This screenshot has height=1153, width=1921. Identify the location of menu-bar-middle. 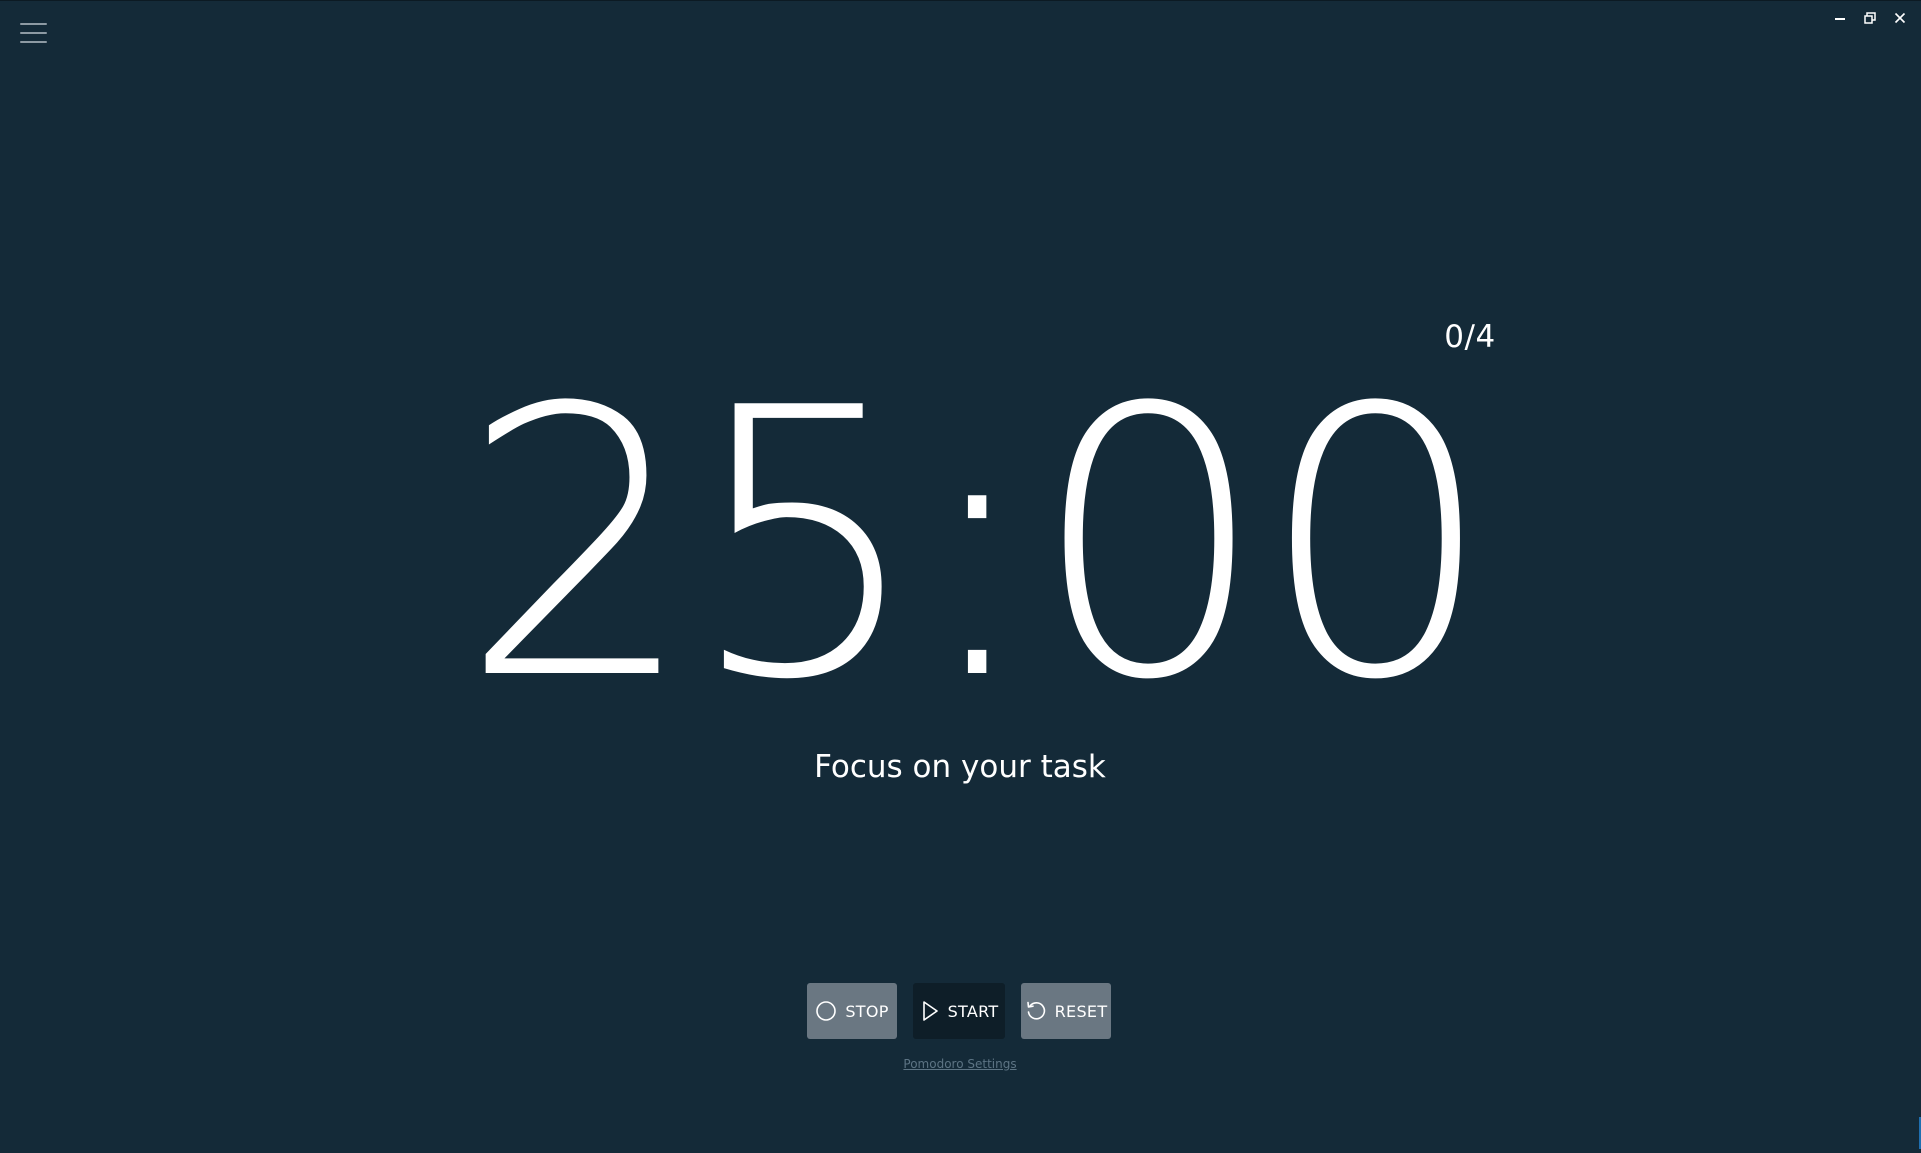
(33, 33).